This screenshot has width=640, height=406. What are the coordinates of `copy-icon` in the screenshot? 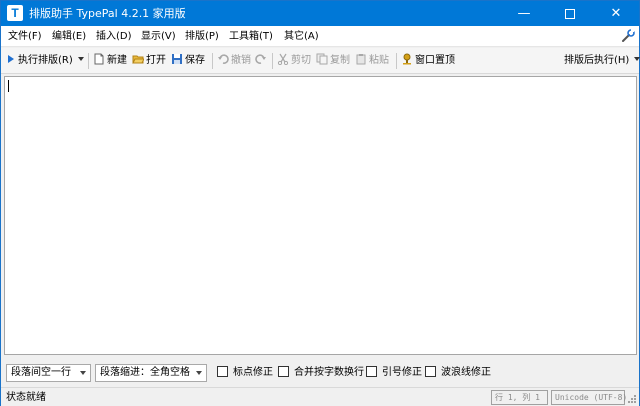 It's located at (322, 59).